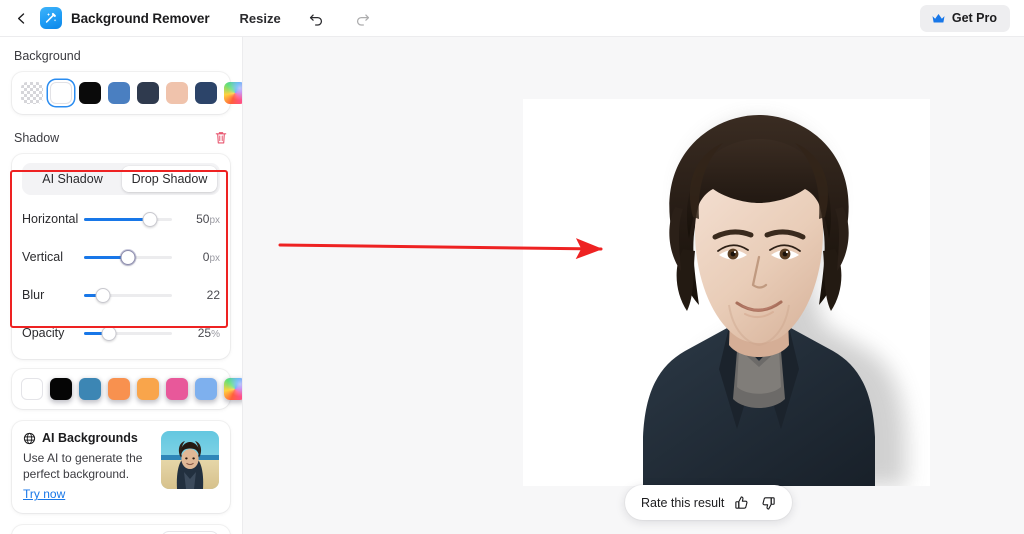  What do you see at coordinates (512, 18) in the screenshot?
I see `top-toolbar: Background Remover Resize Get Pro` at bounding box center [512, 18].